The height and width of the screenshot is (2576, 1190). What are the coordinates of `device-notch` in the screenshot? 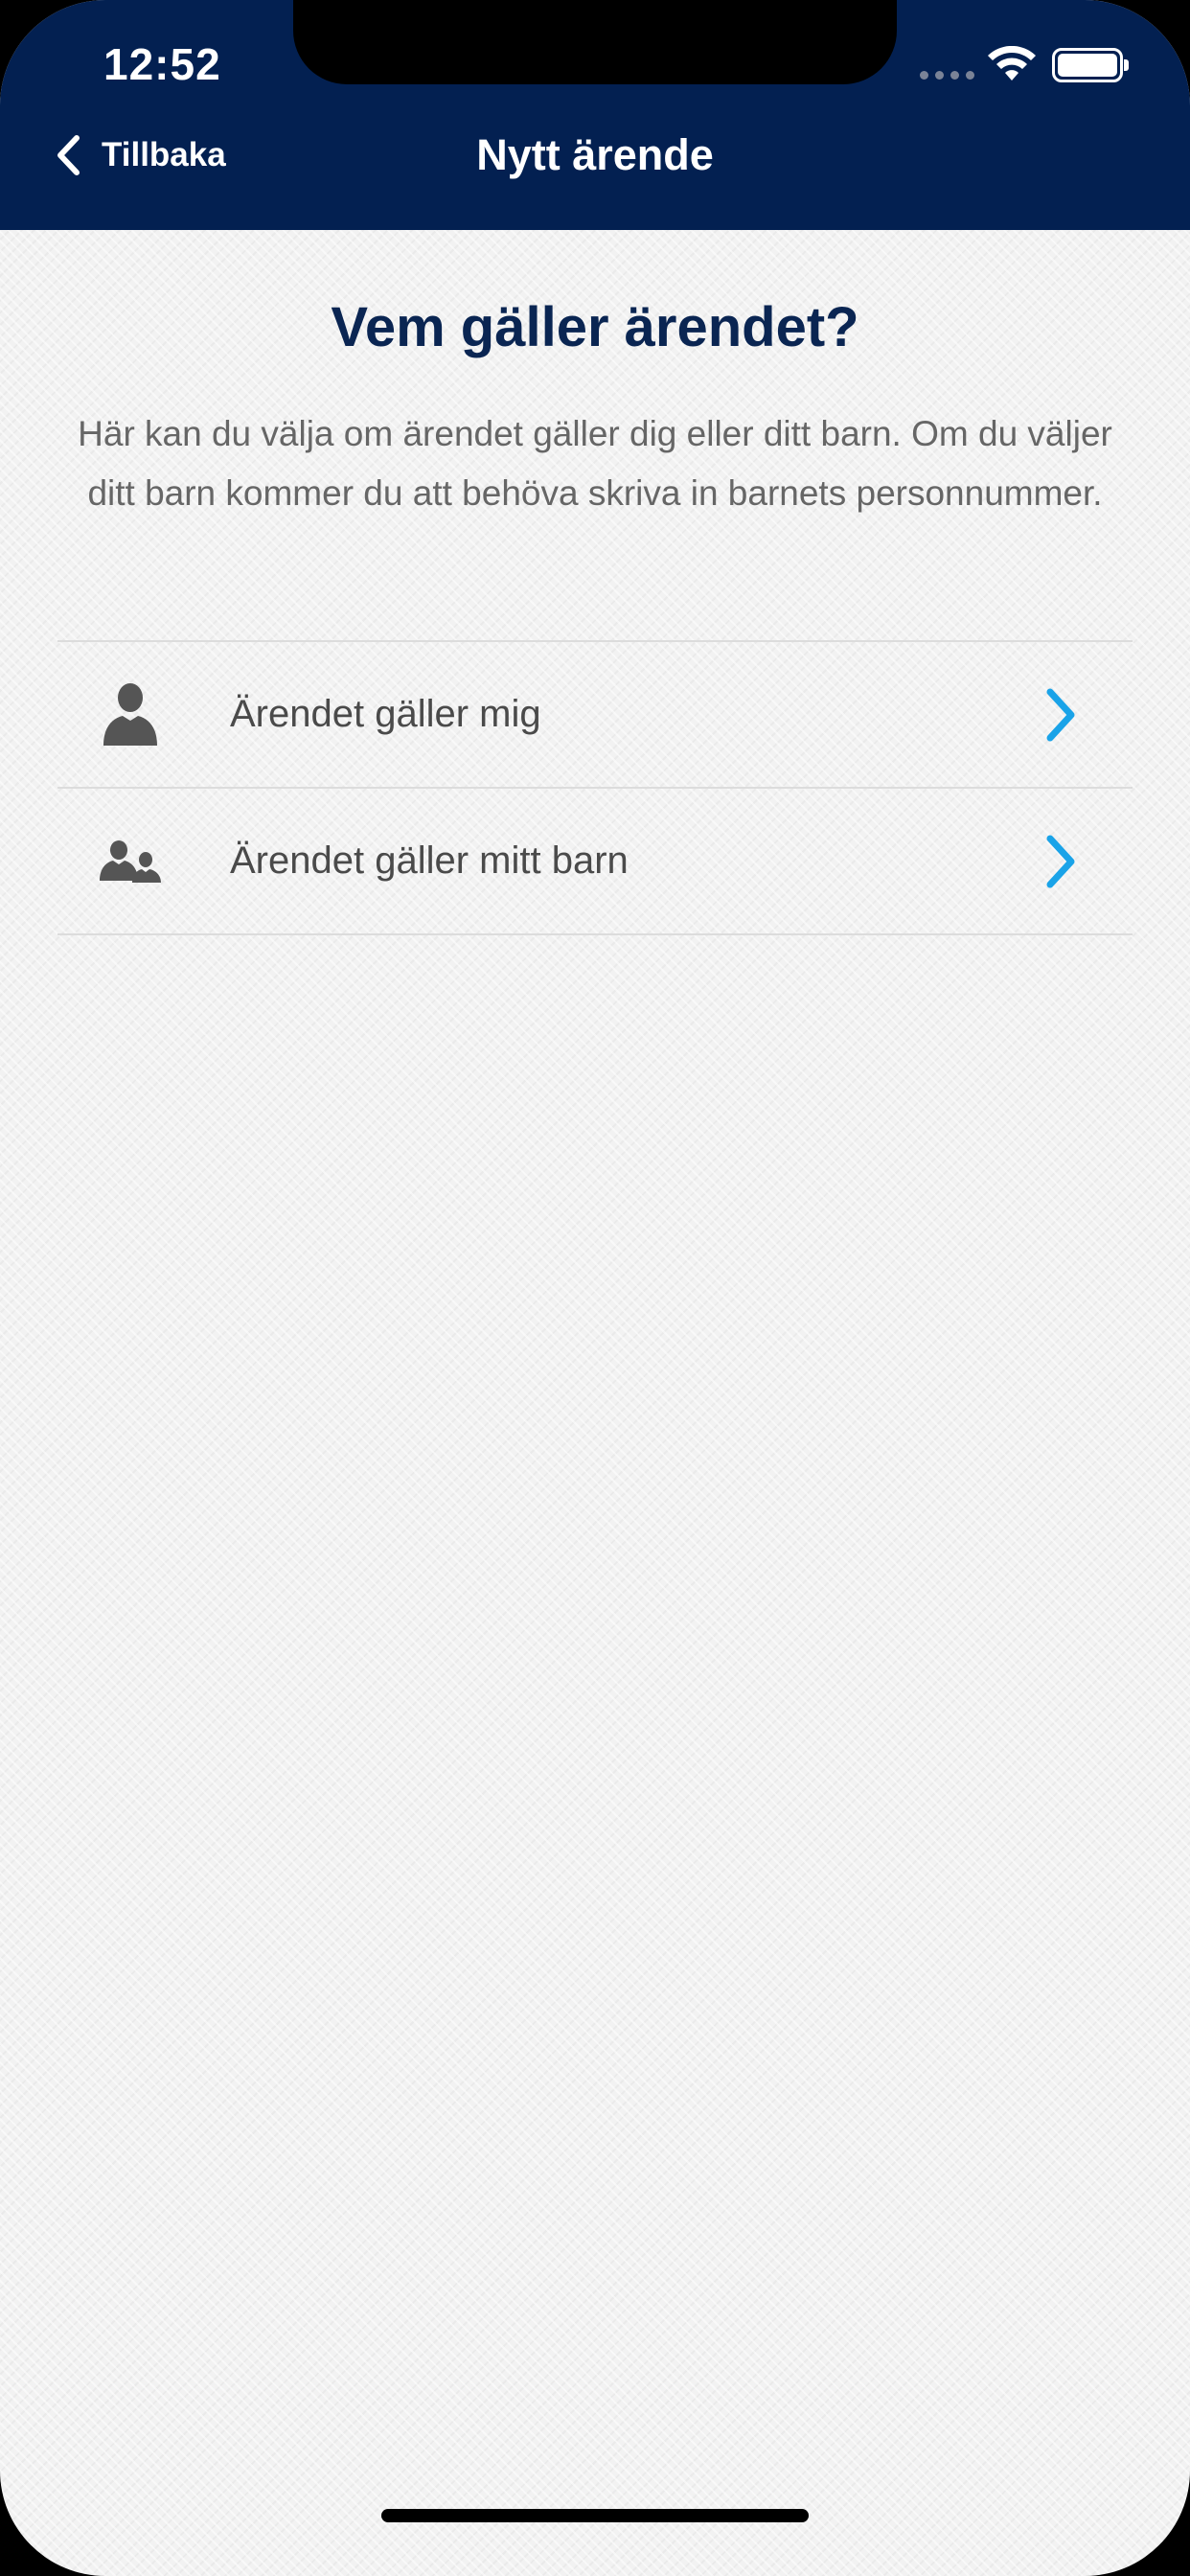 It's located at (595, 42).